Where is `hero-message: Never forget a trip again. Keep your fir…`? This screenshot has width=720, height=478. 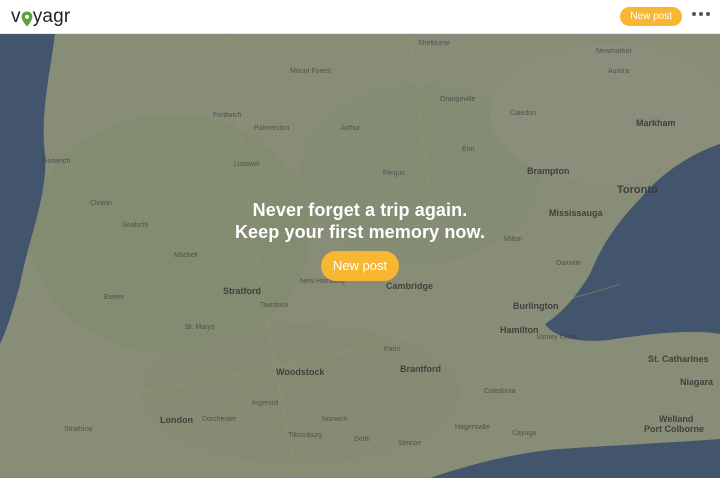 hero-message: Never forget a trip again. Keep your fir… is located at coordinates (360, 221).